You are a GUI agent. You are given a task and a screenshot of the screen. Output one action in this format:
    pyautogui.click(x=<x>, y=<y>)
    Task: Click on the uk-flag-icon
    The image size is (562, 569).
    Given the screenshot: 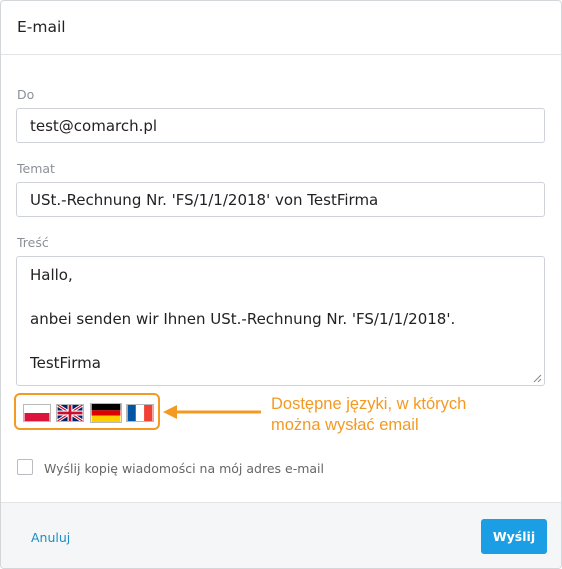 What is the action you would take?
    pyautogui.click(x=70, y=413)
    